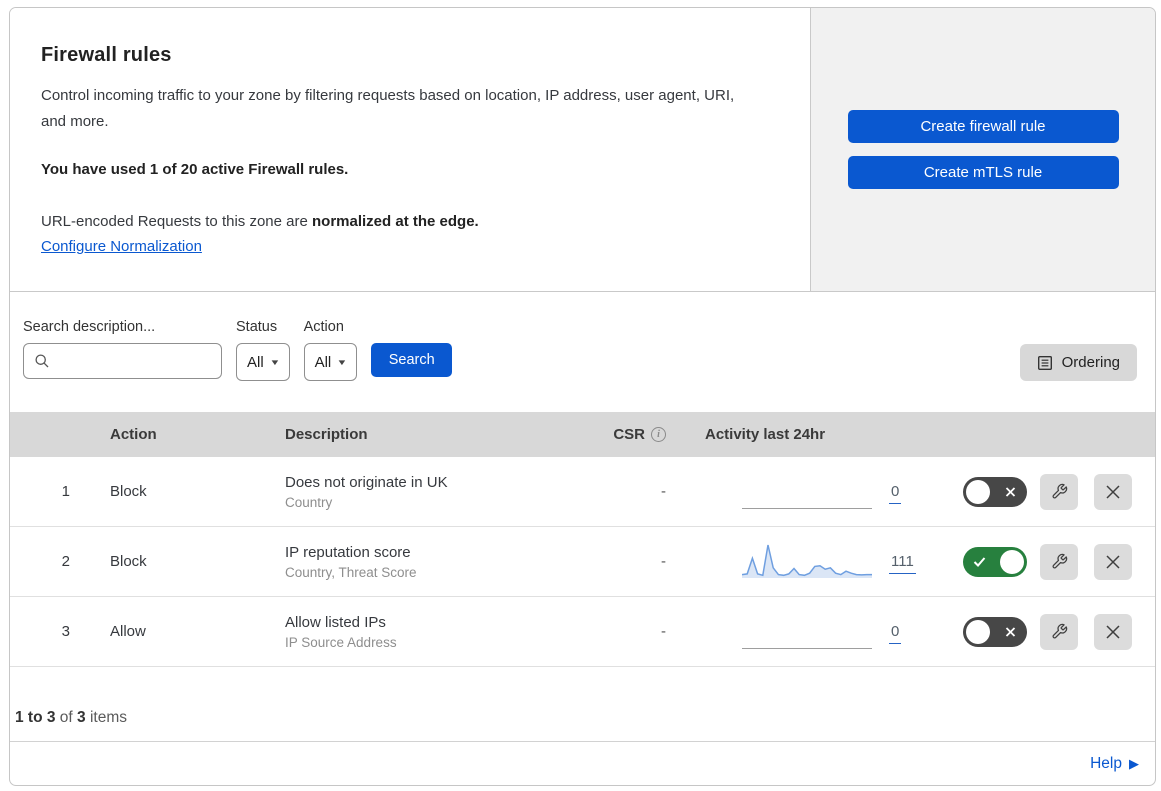 Image resolution: width=1161 pixels, height=791 pixels. I want to click on hero-actions-panel: Create firewall rule Create mTLS rule, so click(983, 149).